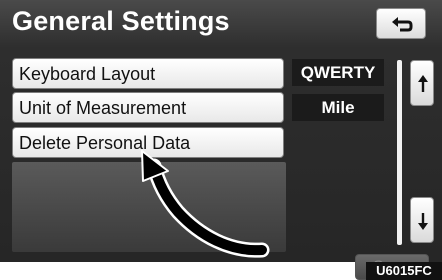  What do you see at coordinates (205, 204) in the screenshot?
I see `pointer-arrow-icon` at bounding box center [205, 204].